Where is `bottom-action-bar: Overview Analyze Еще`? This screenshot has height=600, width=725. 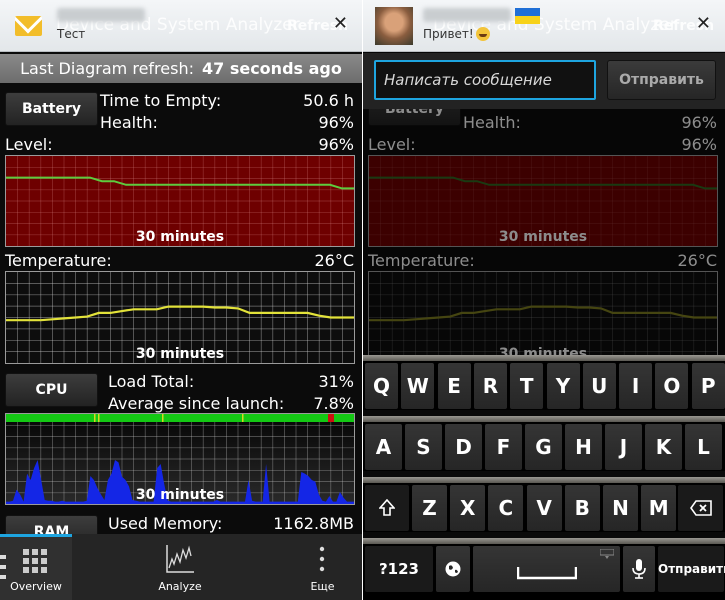
bottom-action-bar: Overview Analyze Еще is located at coordinates (181, 567).